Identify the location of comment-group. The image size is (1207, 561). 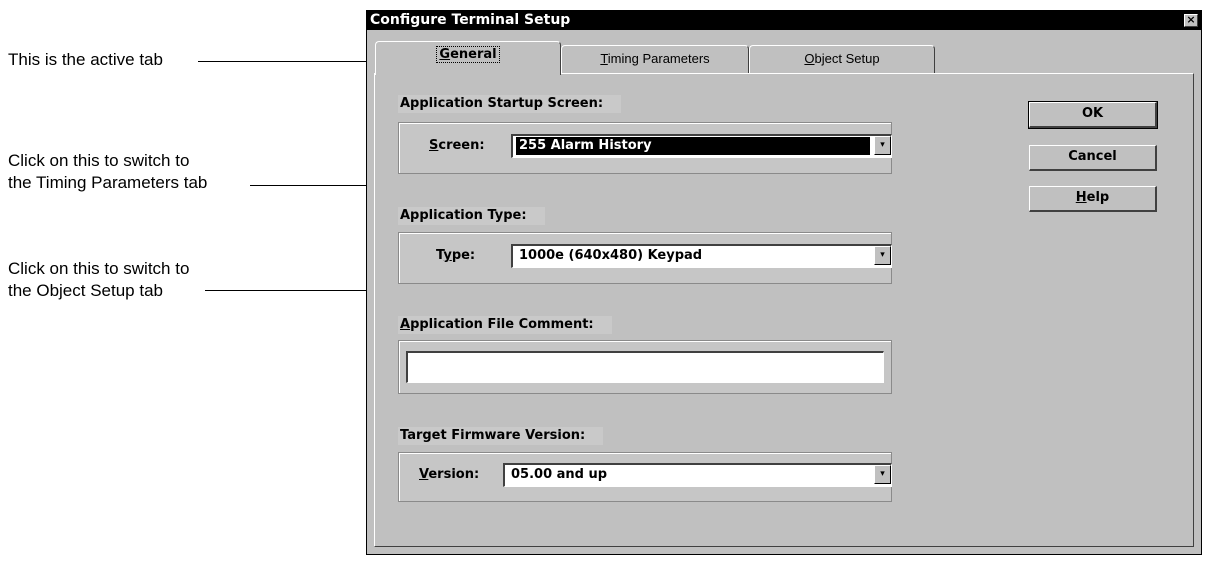
(645, 367).